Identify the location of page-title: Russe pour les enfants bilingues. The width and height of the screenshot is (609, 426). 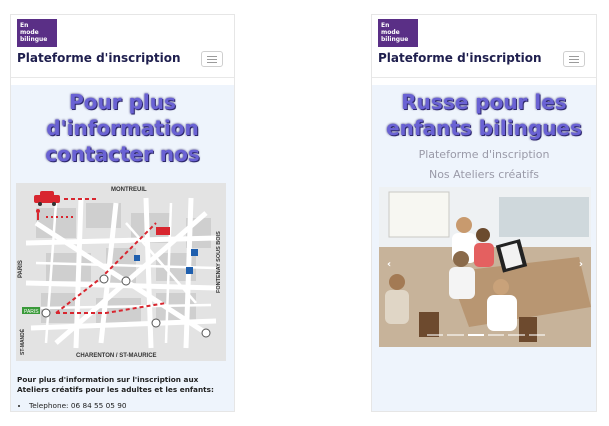
(484, 113).